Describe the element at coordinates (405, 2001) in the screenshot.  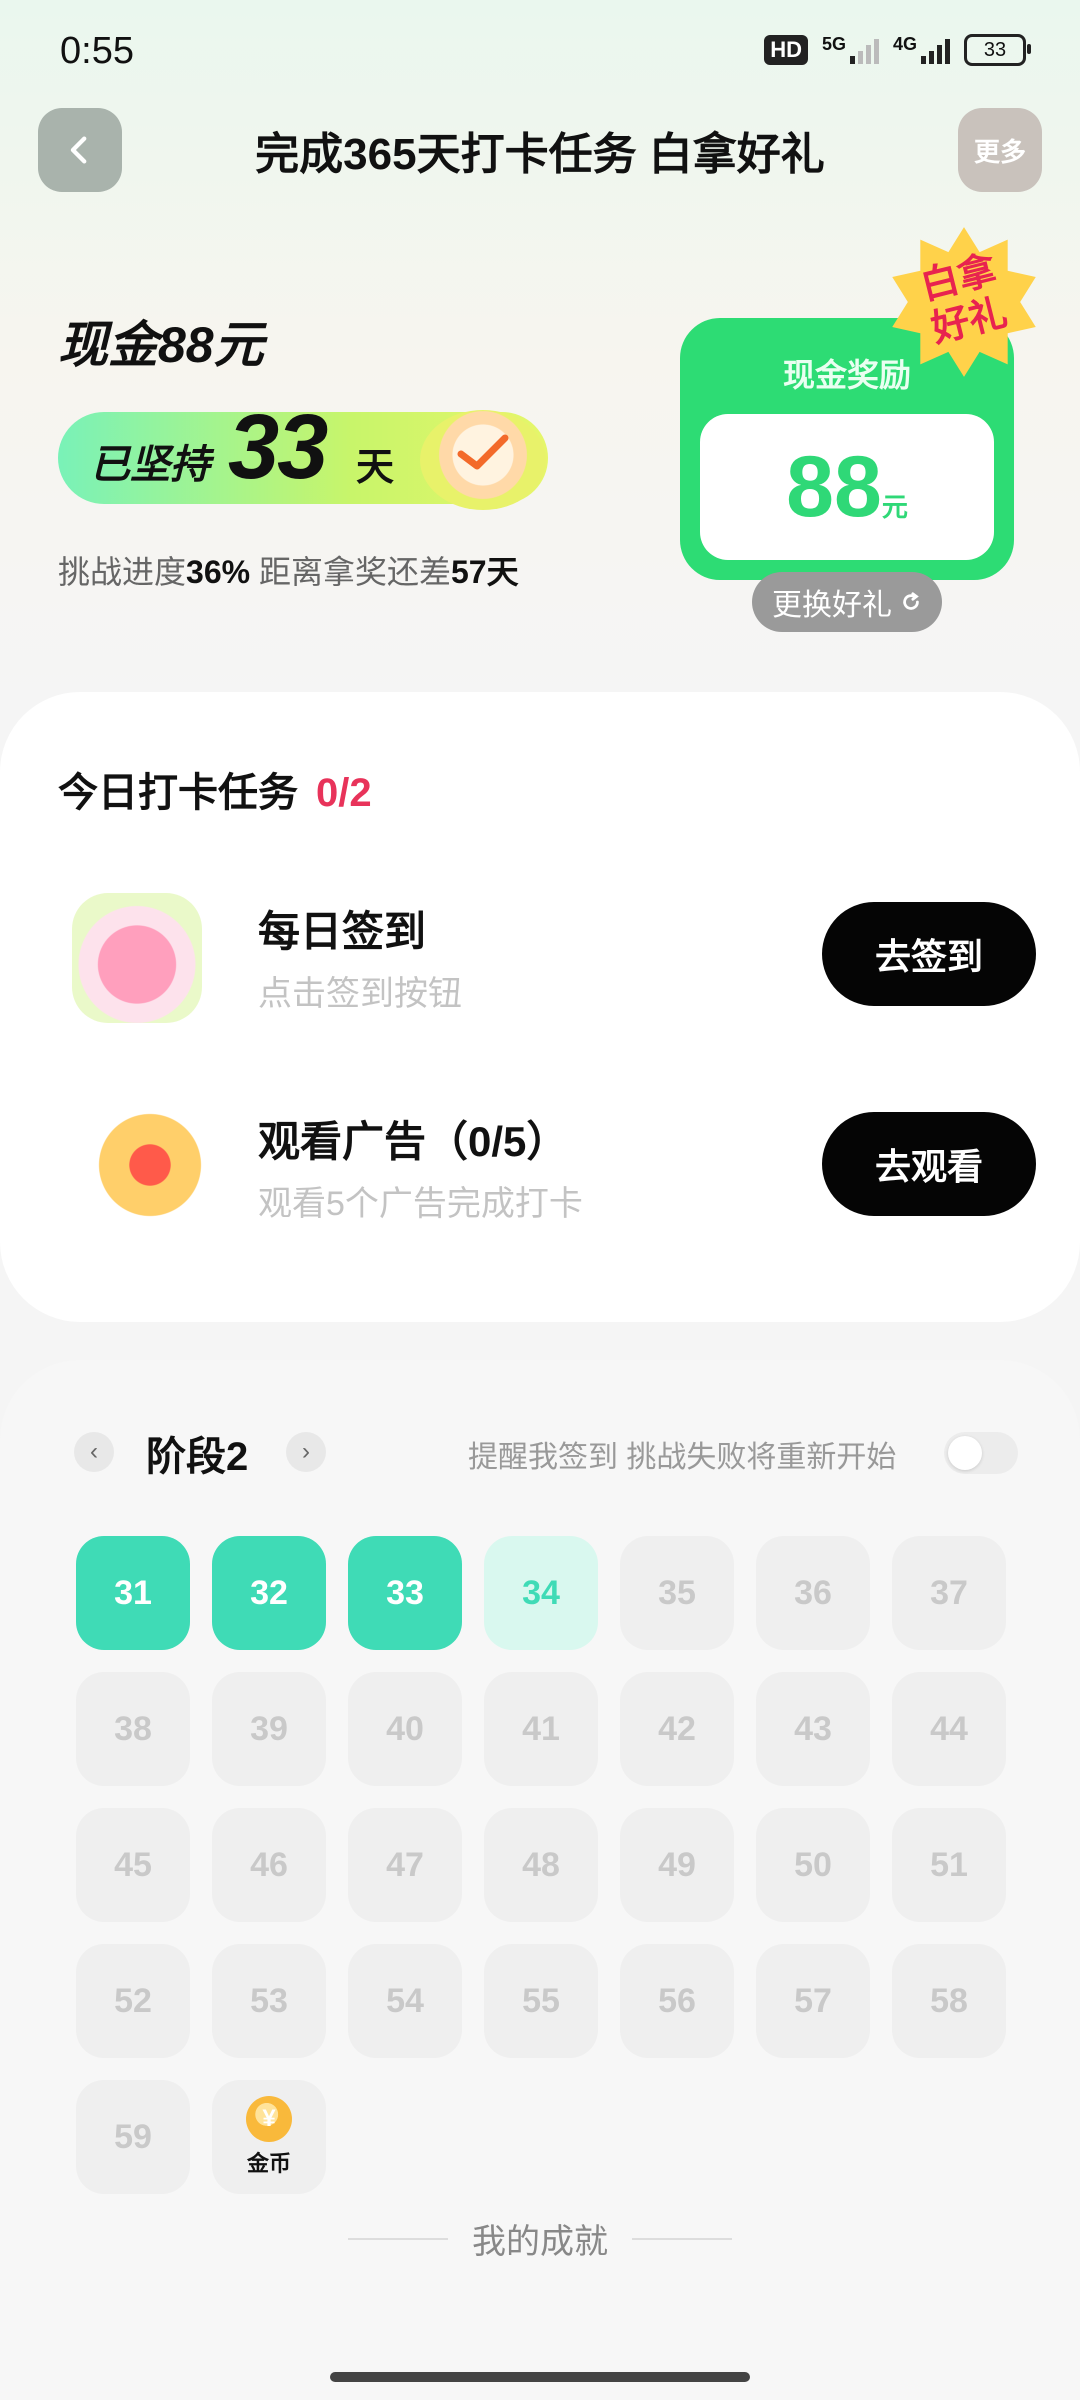
I see `day-cell: 54` at that location.